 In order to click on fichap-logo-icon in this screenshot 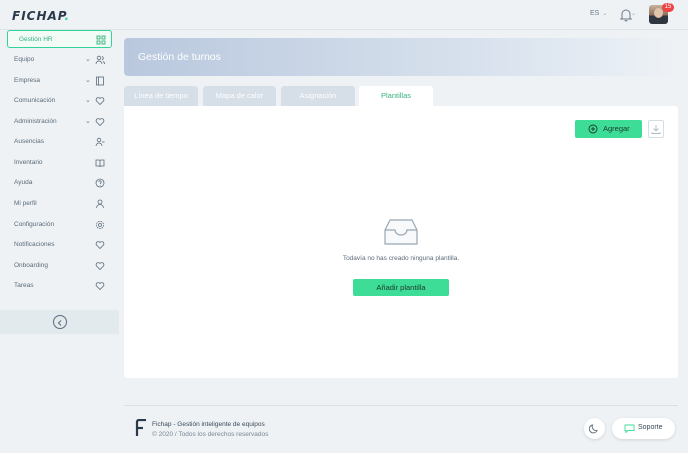, I will do `click(140, 427)`.